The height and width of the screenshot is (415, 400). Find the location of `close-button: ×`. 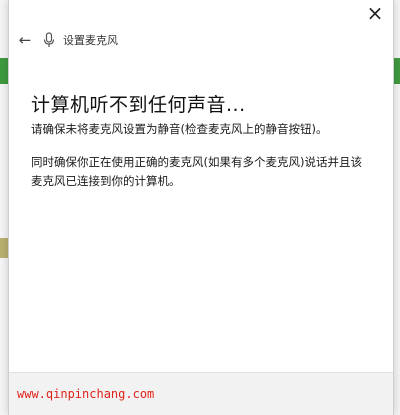

close-button: × is located at coordinates (375, 13).